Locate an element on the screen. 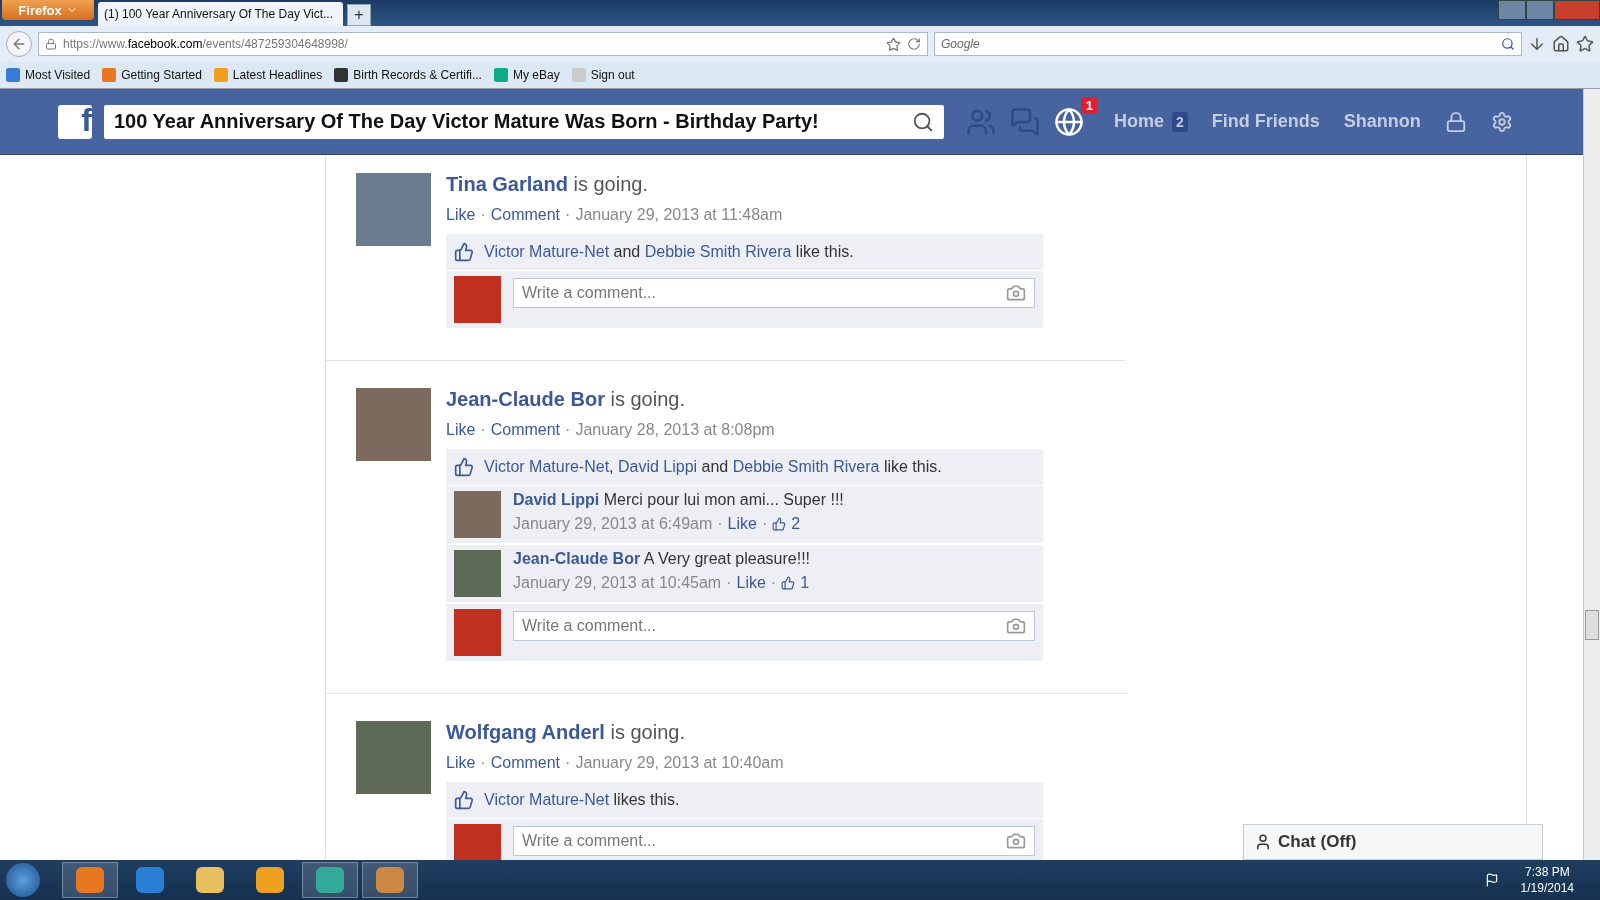 The height and width of the screenshot is (900, 1600). maximize-button is located at coordinates (1540, 10).